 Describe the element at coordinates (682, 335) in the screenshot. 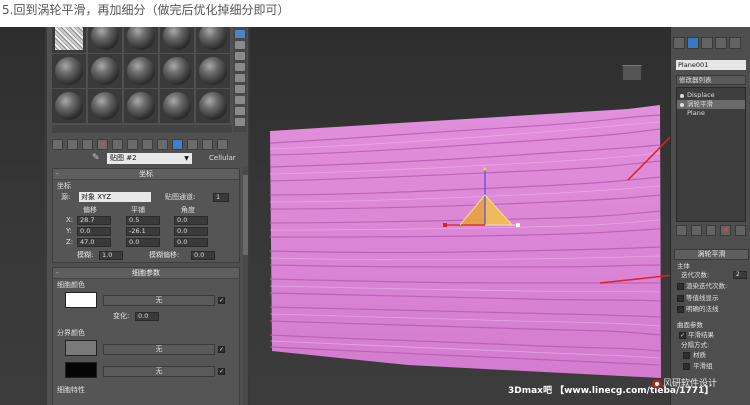

I see `smooth-result-checkbox: ✓` at that location.